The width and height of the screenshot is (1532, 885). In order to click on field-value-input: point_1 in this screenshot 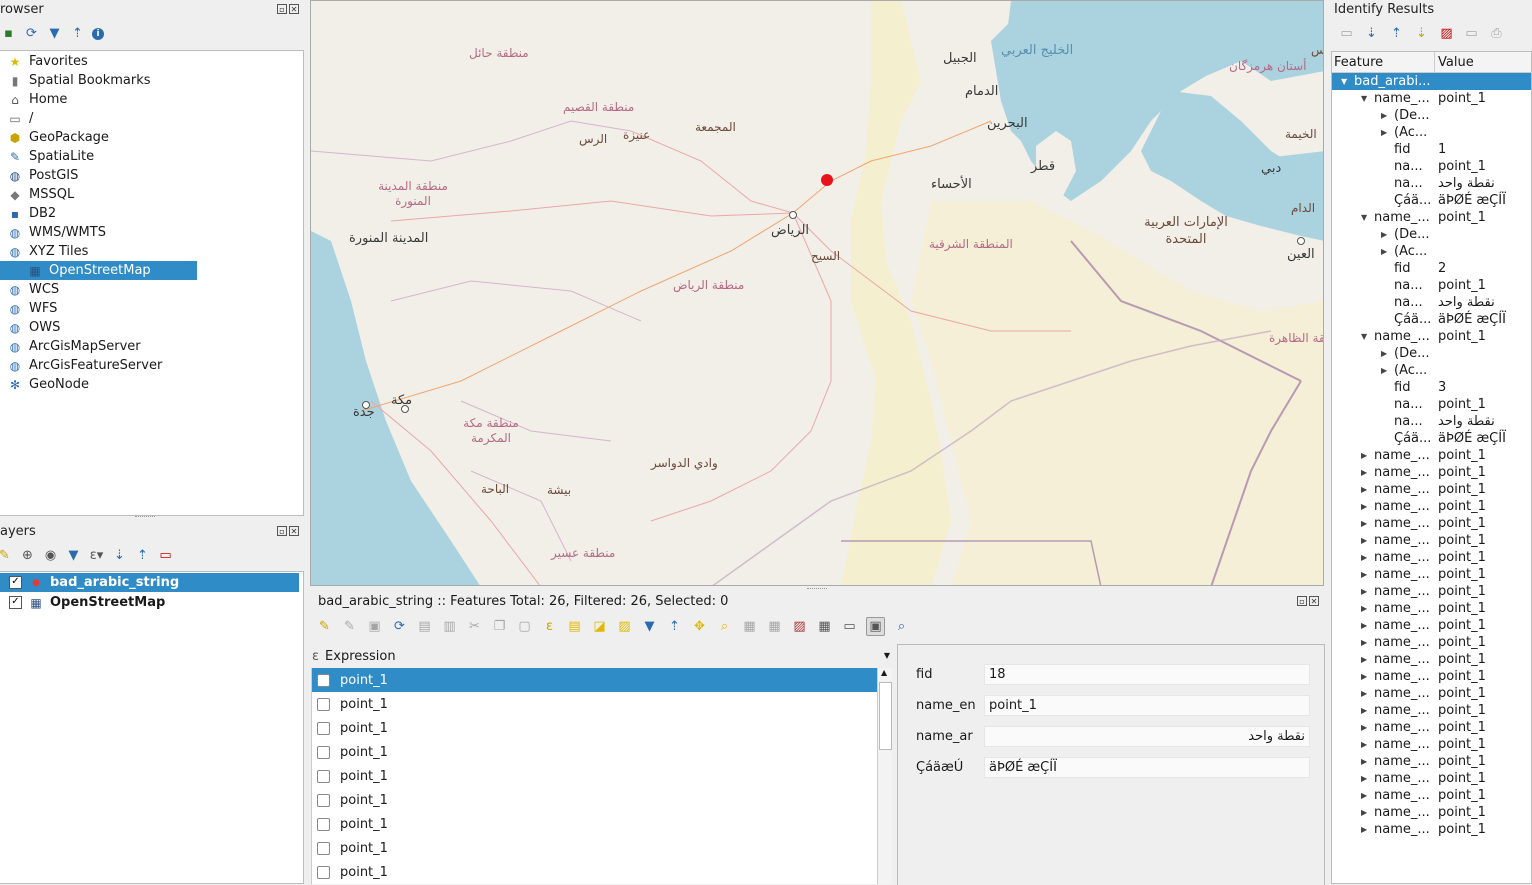, I will do `click(1147, 705)`.